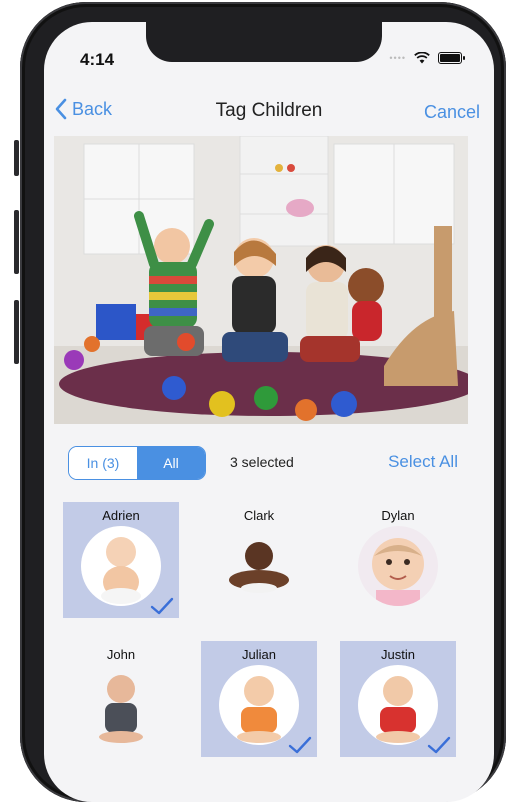 The height and width of the screenshot is (802, 508). What do you see at coordinates (397, 58) in the screenshot?
I see `signal-icon: ••••` at bounding box center [397, 58].